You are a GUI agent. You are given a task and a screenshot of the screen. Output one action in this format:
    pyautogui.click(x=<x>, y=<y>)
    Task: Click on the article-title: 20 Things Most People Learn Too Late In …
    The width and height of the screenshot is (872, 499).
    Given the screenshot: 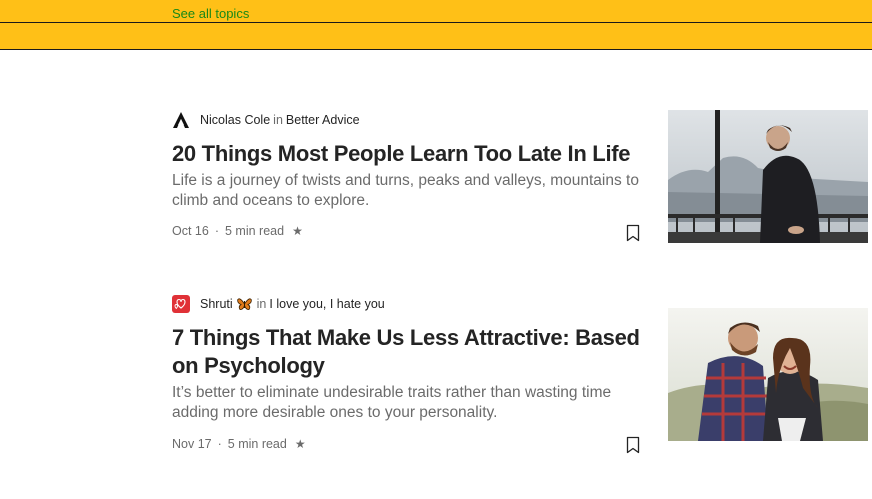 What is the action you would take?
    pyautogui.click(x=407, y=154)
    